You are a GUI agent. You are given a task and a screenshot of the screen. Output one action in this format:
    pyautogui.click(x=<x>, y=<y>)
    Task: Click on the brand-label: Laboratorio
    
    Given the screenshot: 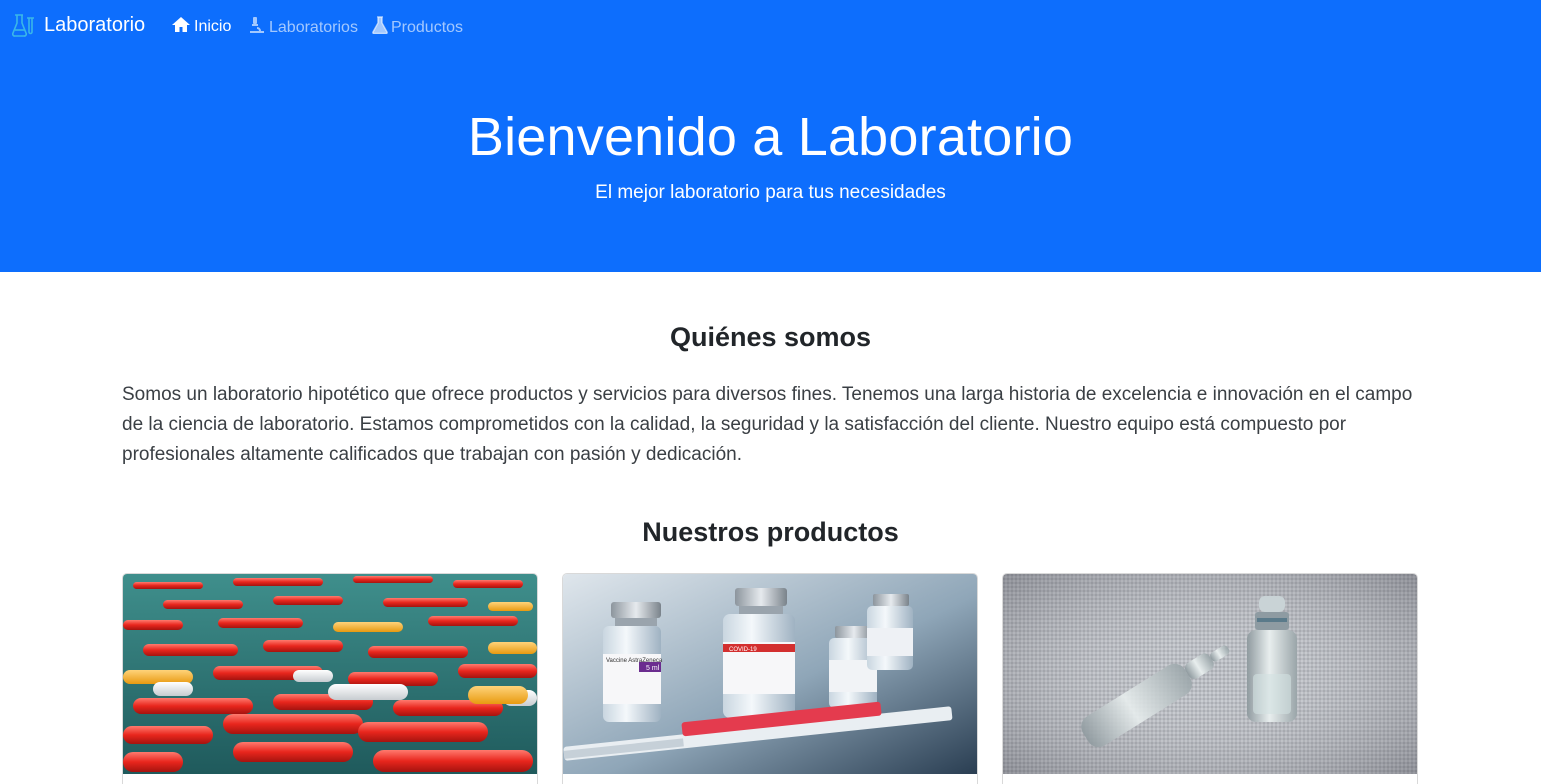 What is the action you would take?
    pyautogui.click(x=95, y=24)
    